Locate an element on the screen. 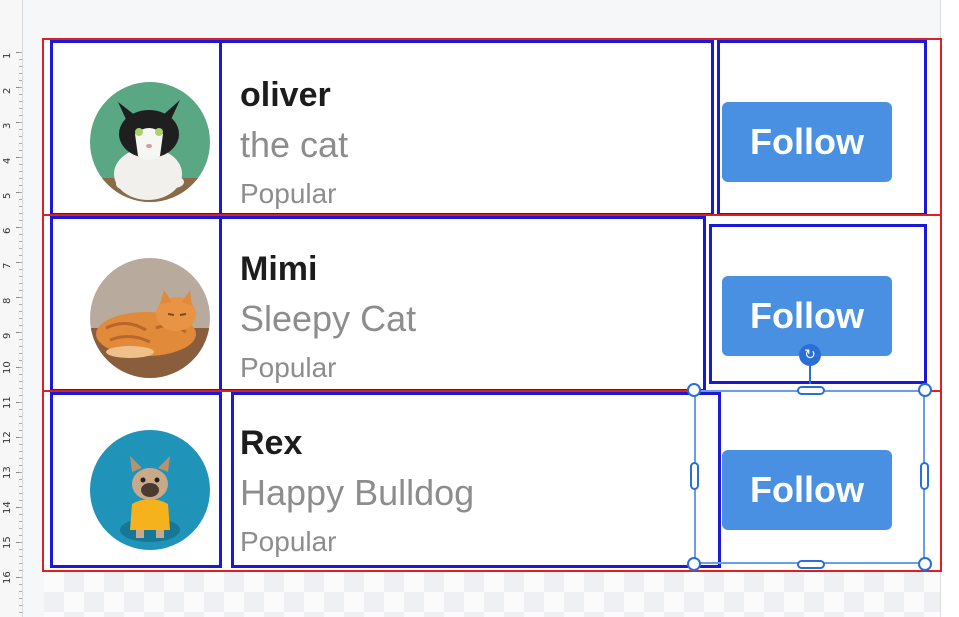  resize-handle-bottom is located at coordinates (811, 564).